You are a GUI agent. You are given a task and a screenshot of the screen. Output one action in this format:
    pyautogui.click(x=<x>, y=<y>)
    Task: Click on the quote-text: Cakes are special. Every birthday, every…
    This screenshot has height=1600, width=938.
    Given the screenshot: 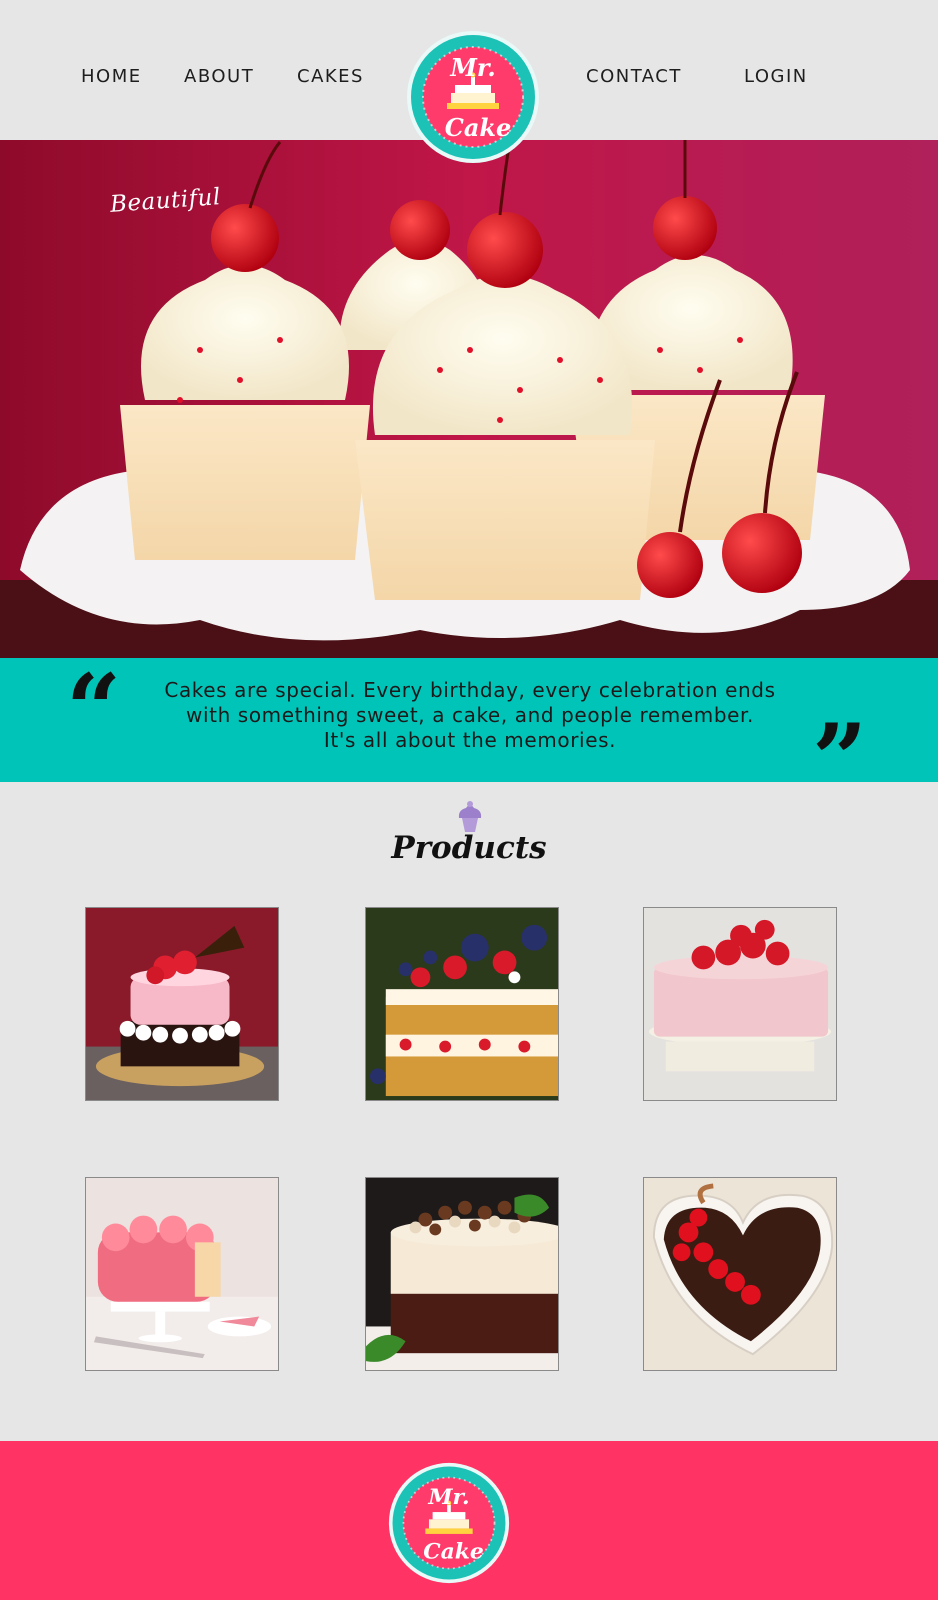 What is the action you would take?
    pyautogui.click(x=470, y=715)
    